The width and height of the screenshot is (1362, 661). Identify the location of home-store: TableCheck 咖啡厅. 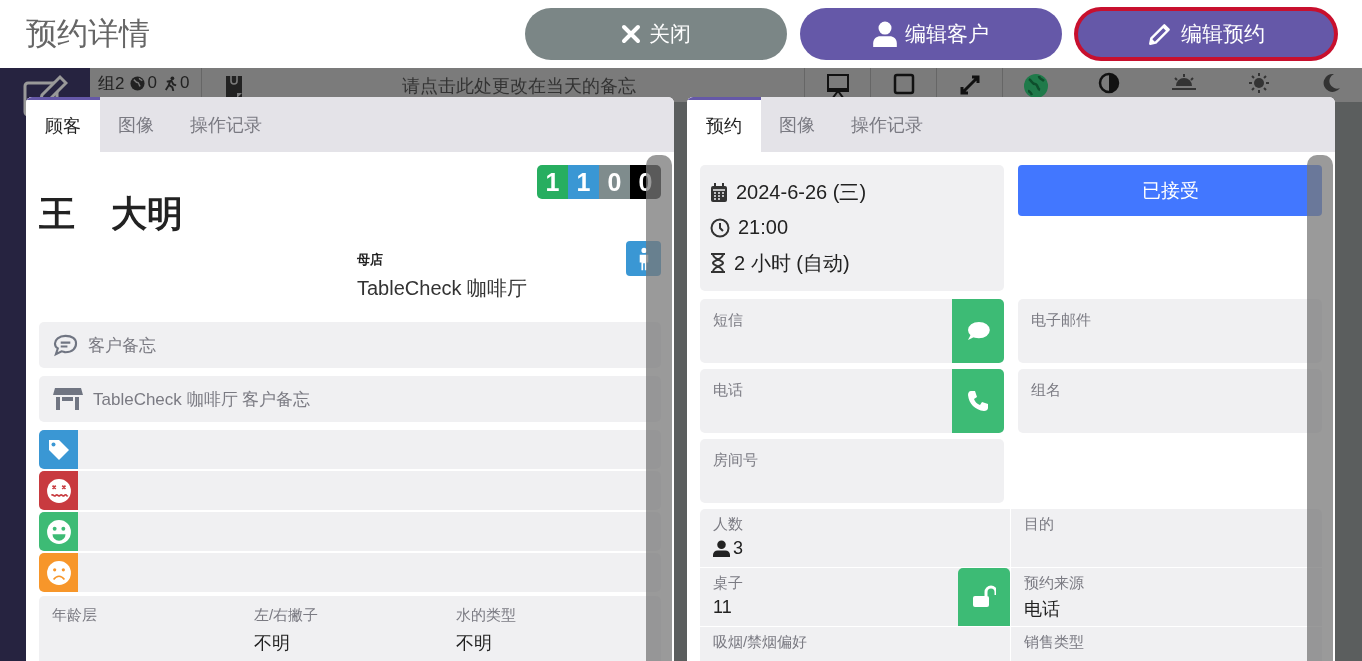
(443, 288).